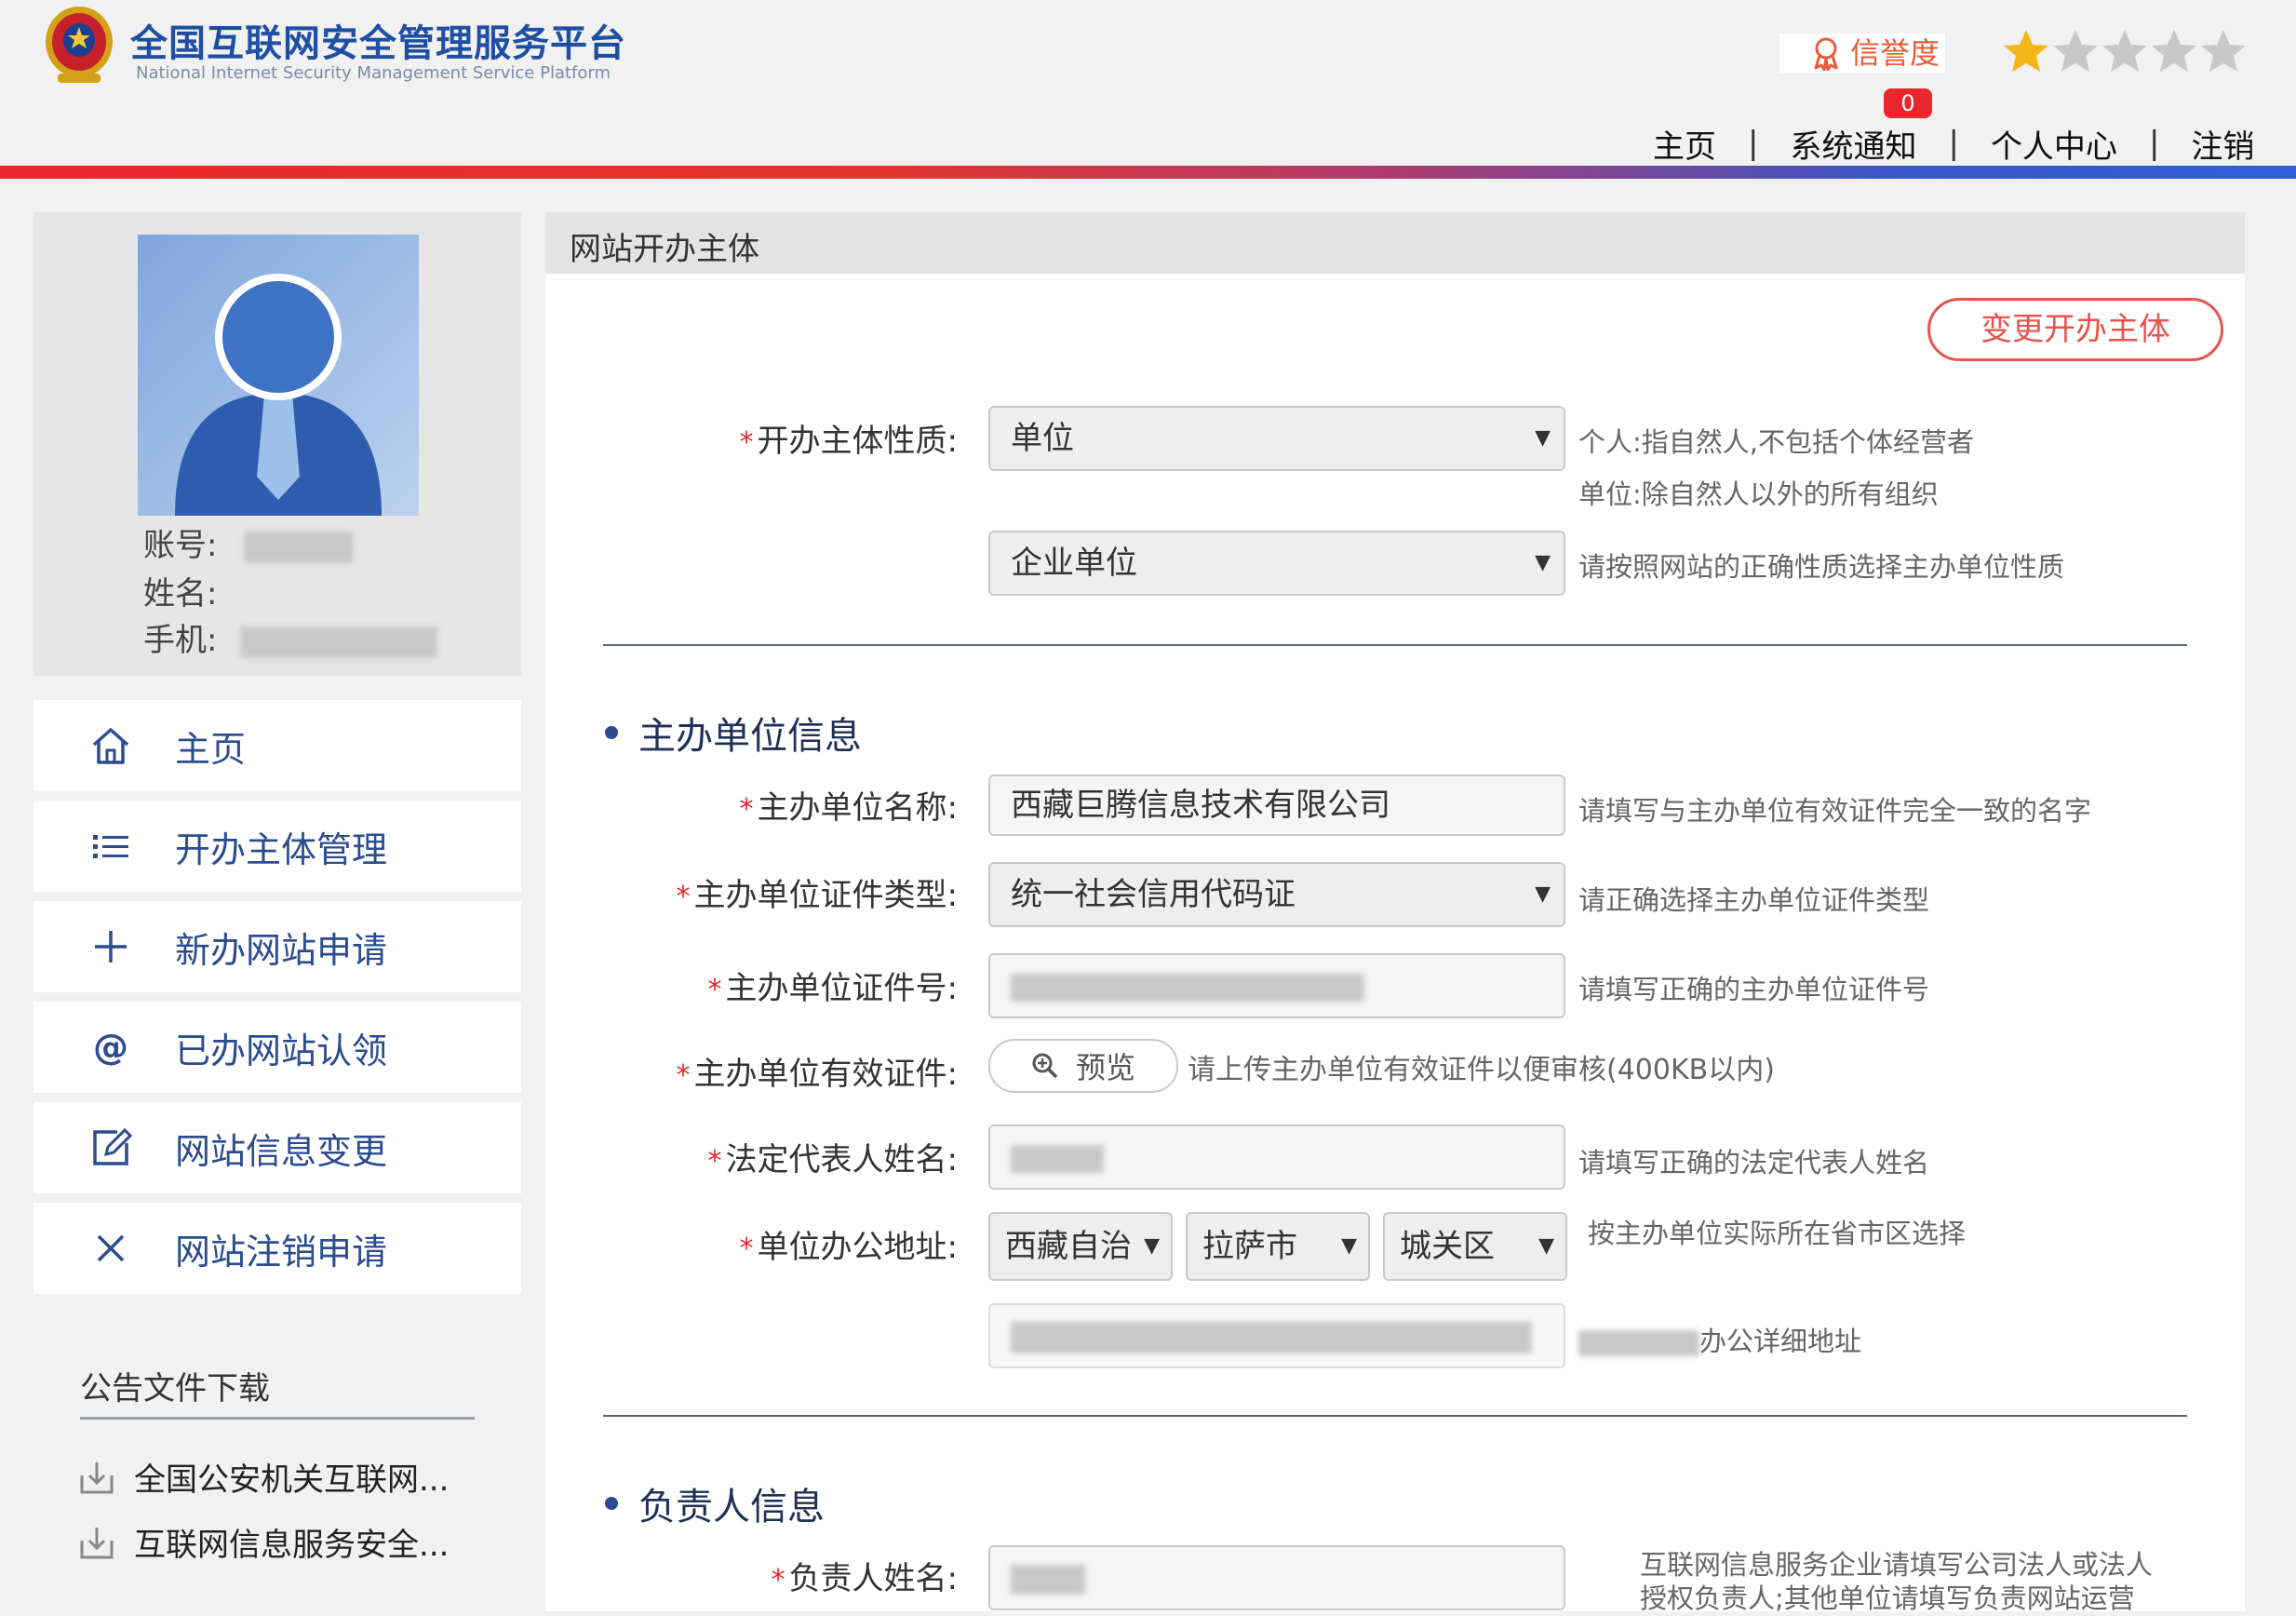 The height and width of the screenshot is (1616, 2296). I want to click on cert-no-hint: 请填写正确的主办单位证件号, so click(1754, 989).